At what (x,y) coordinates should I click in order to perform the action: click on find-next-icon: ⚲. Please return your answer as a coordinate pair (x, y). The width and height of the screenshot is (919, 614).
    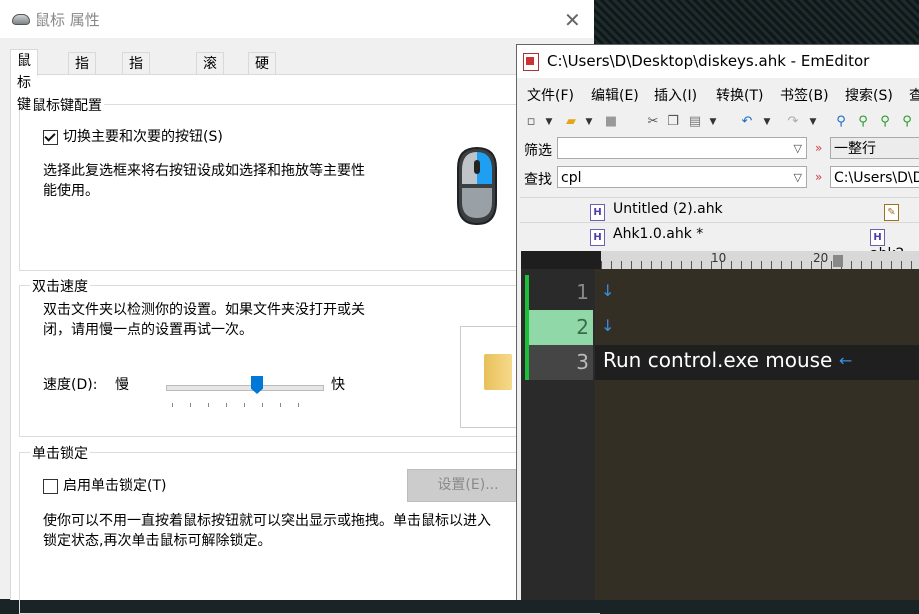
    Looking at the image, I should click on (863, 122).